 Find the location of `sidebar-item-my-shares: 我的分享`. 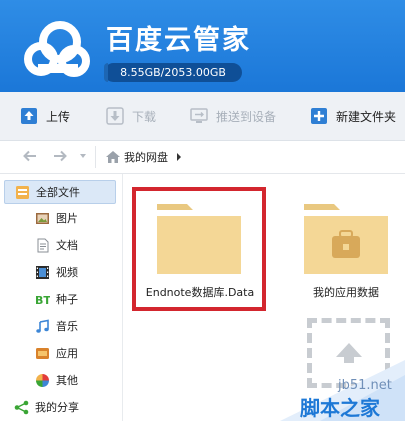

sidebar-item-my-shares: 我的分享 is located at coordinates (46, 407).